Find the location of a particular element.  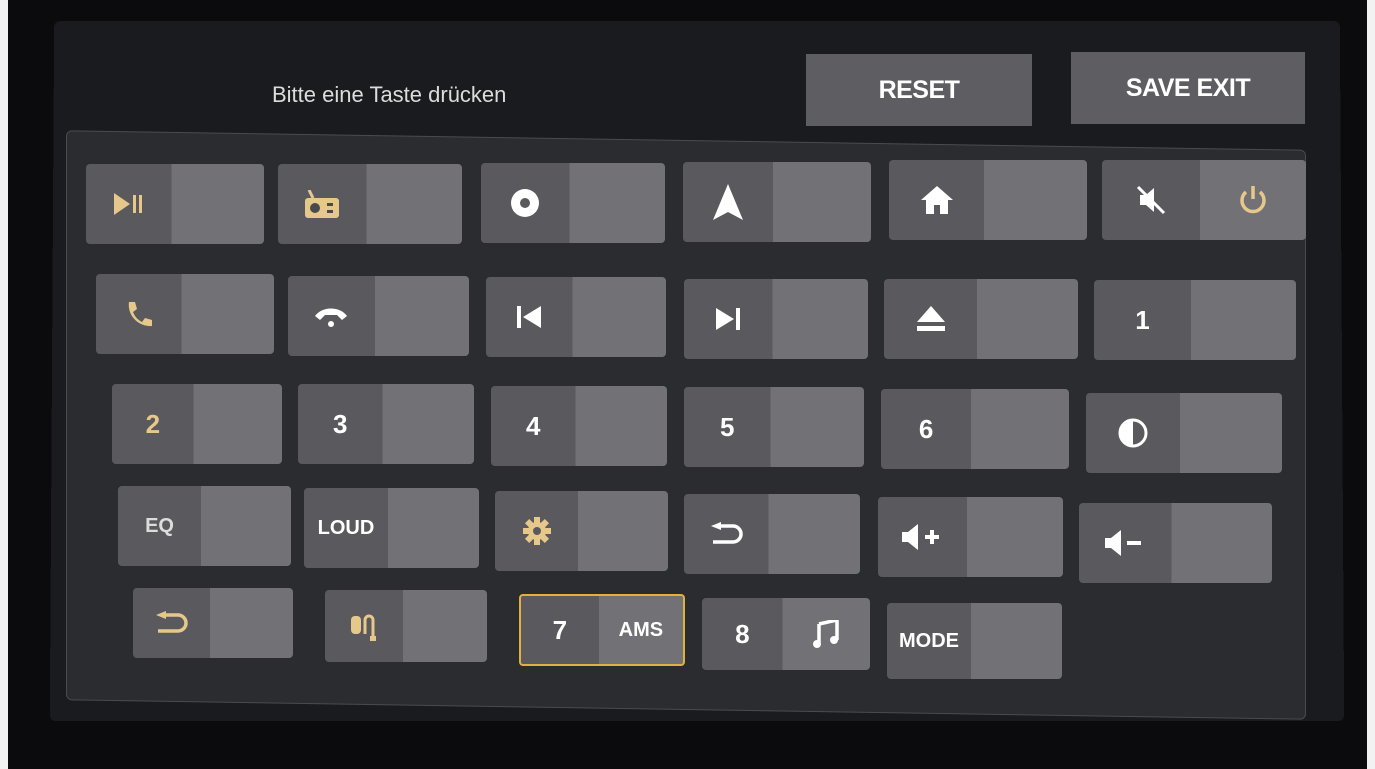

play-pause-icon is located at coordinates (128, 204).